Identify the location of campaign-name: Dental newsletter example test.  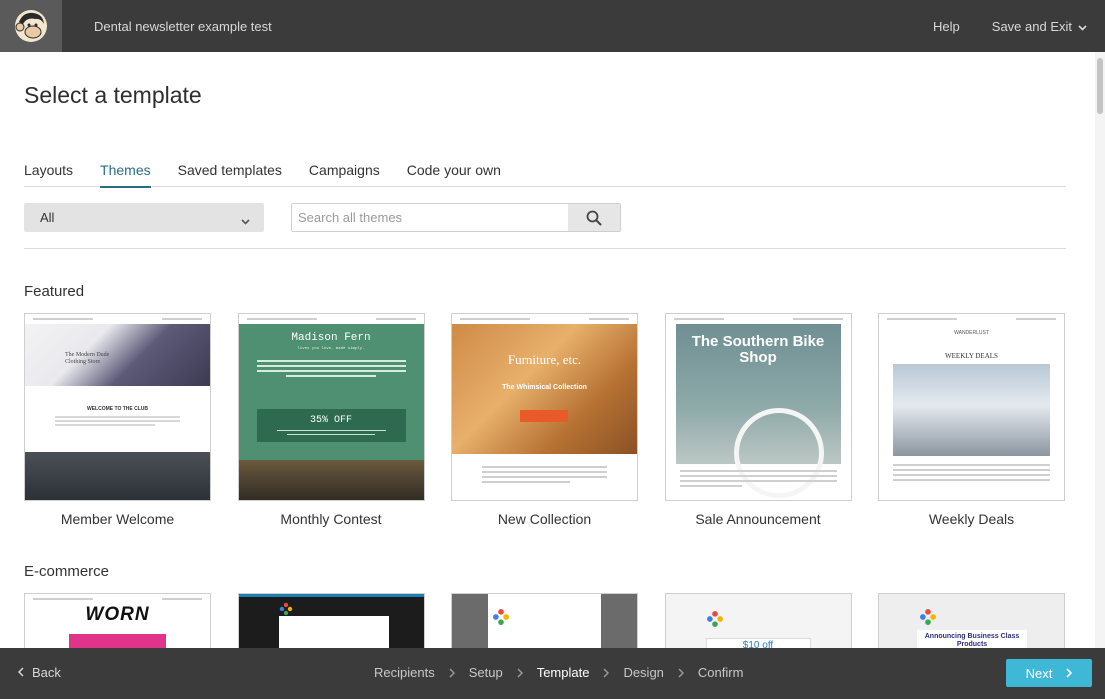
(183, 26).